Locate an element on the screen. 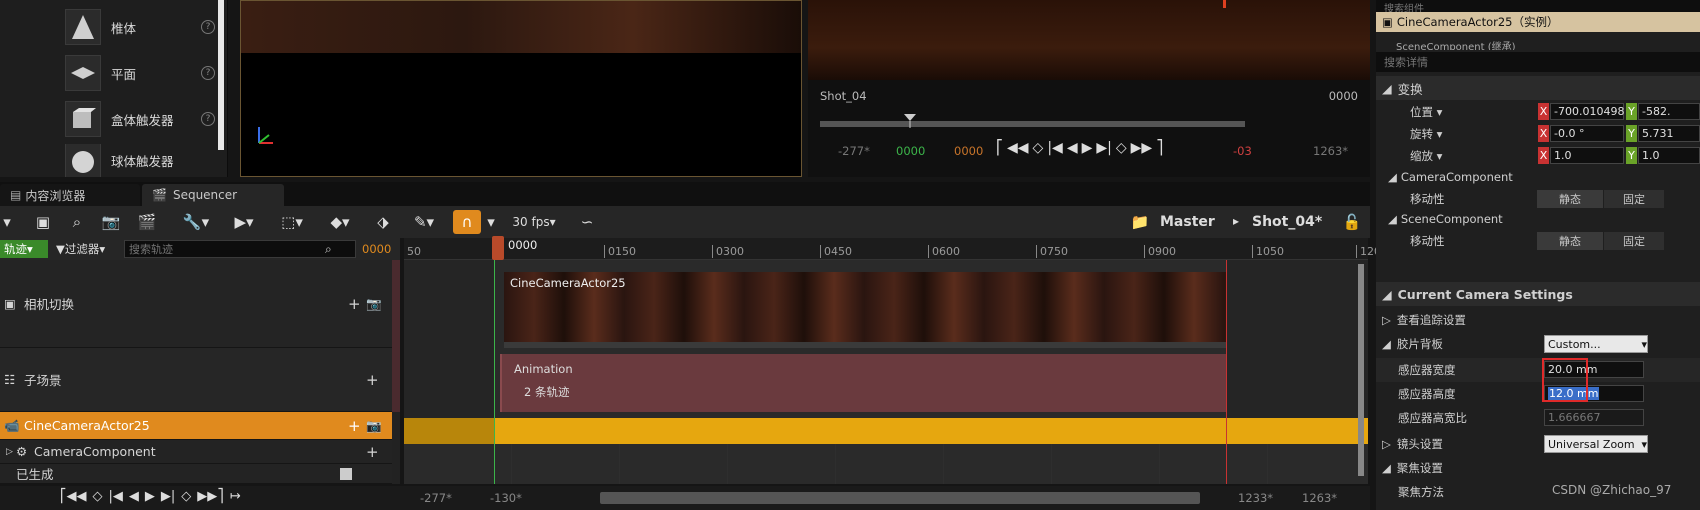 This screenshot has width=1700, height=510. camera-cut-section: CineCameraActor25 is located at coordinates (865, 310).